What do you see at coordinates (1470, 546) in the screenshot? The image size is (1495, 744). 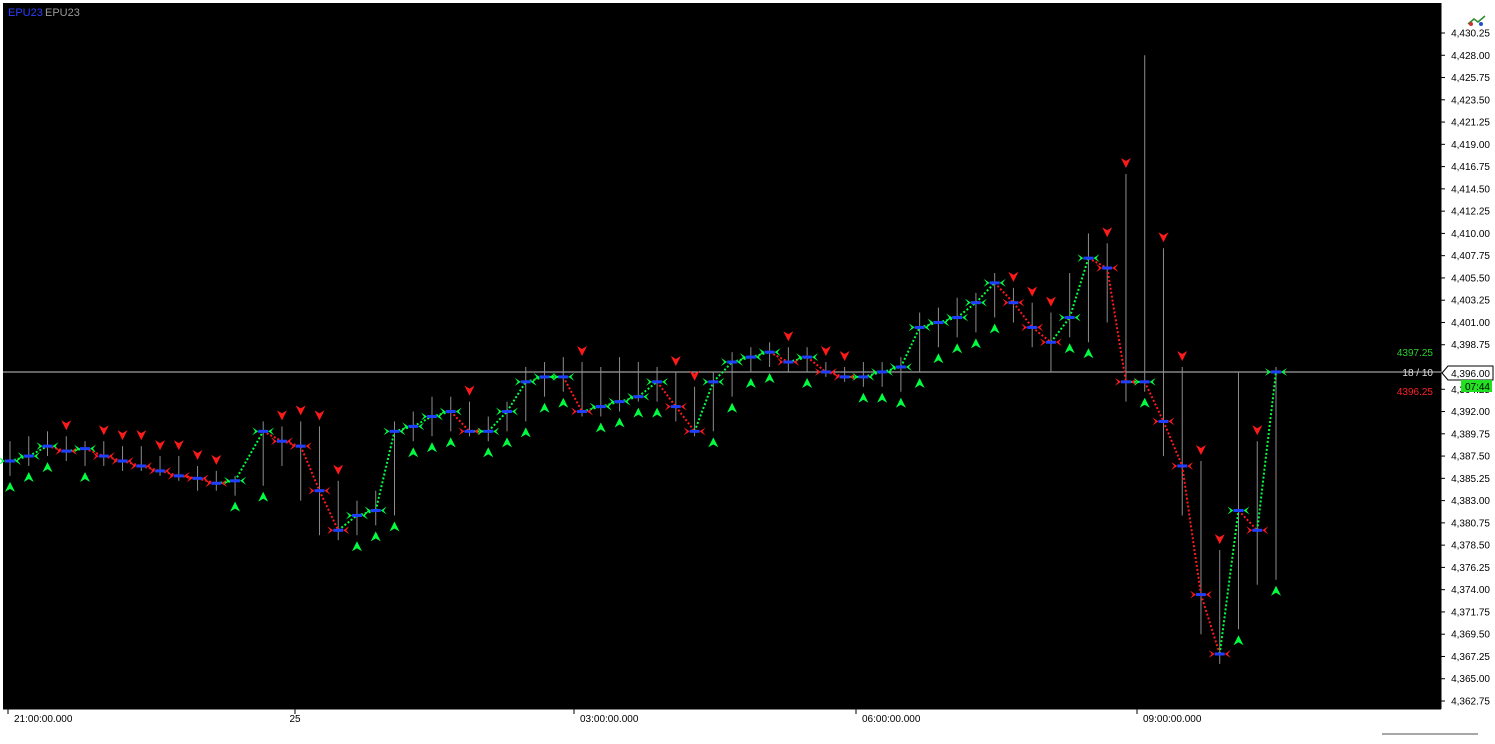 I see `price-axis-label: 4,378.50` at bounding box center [1470, 546].